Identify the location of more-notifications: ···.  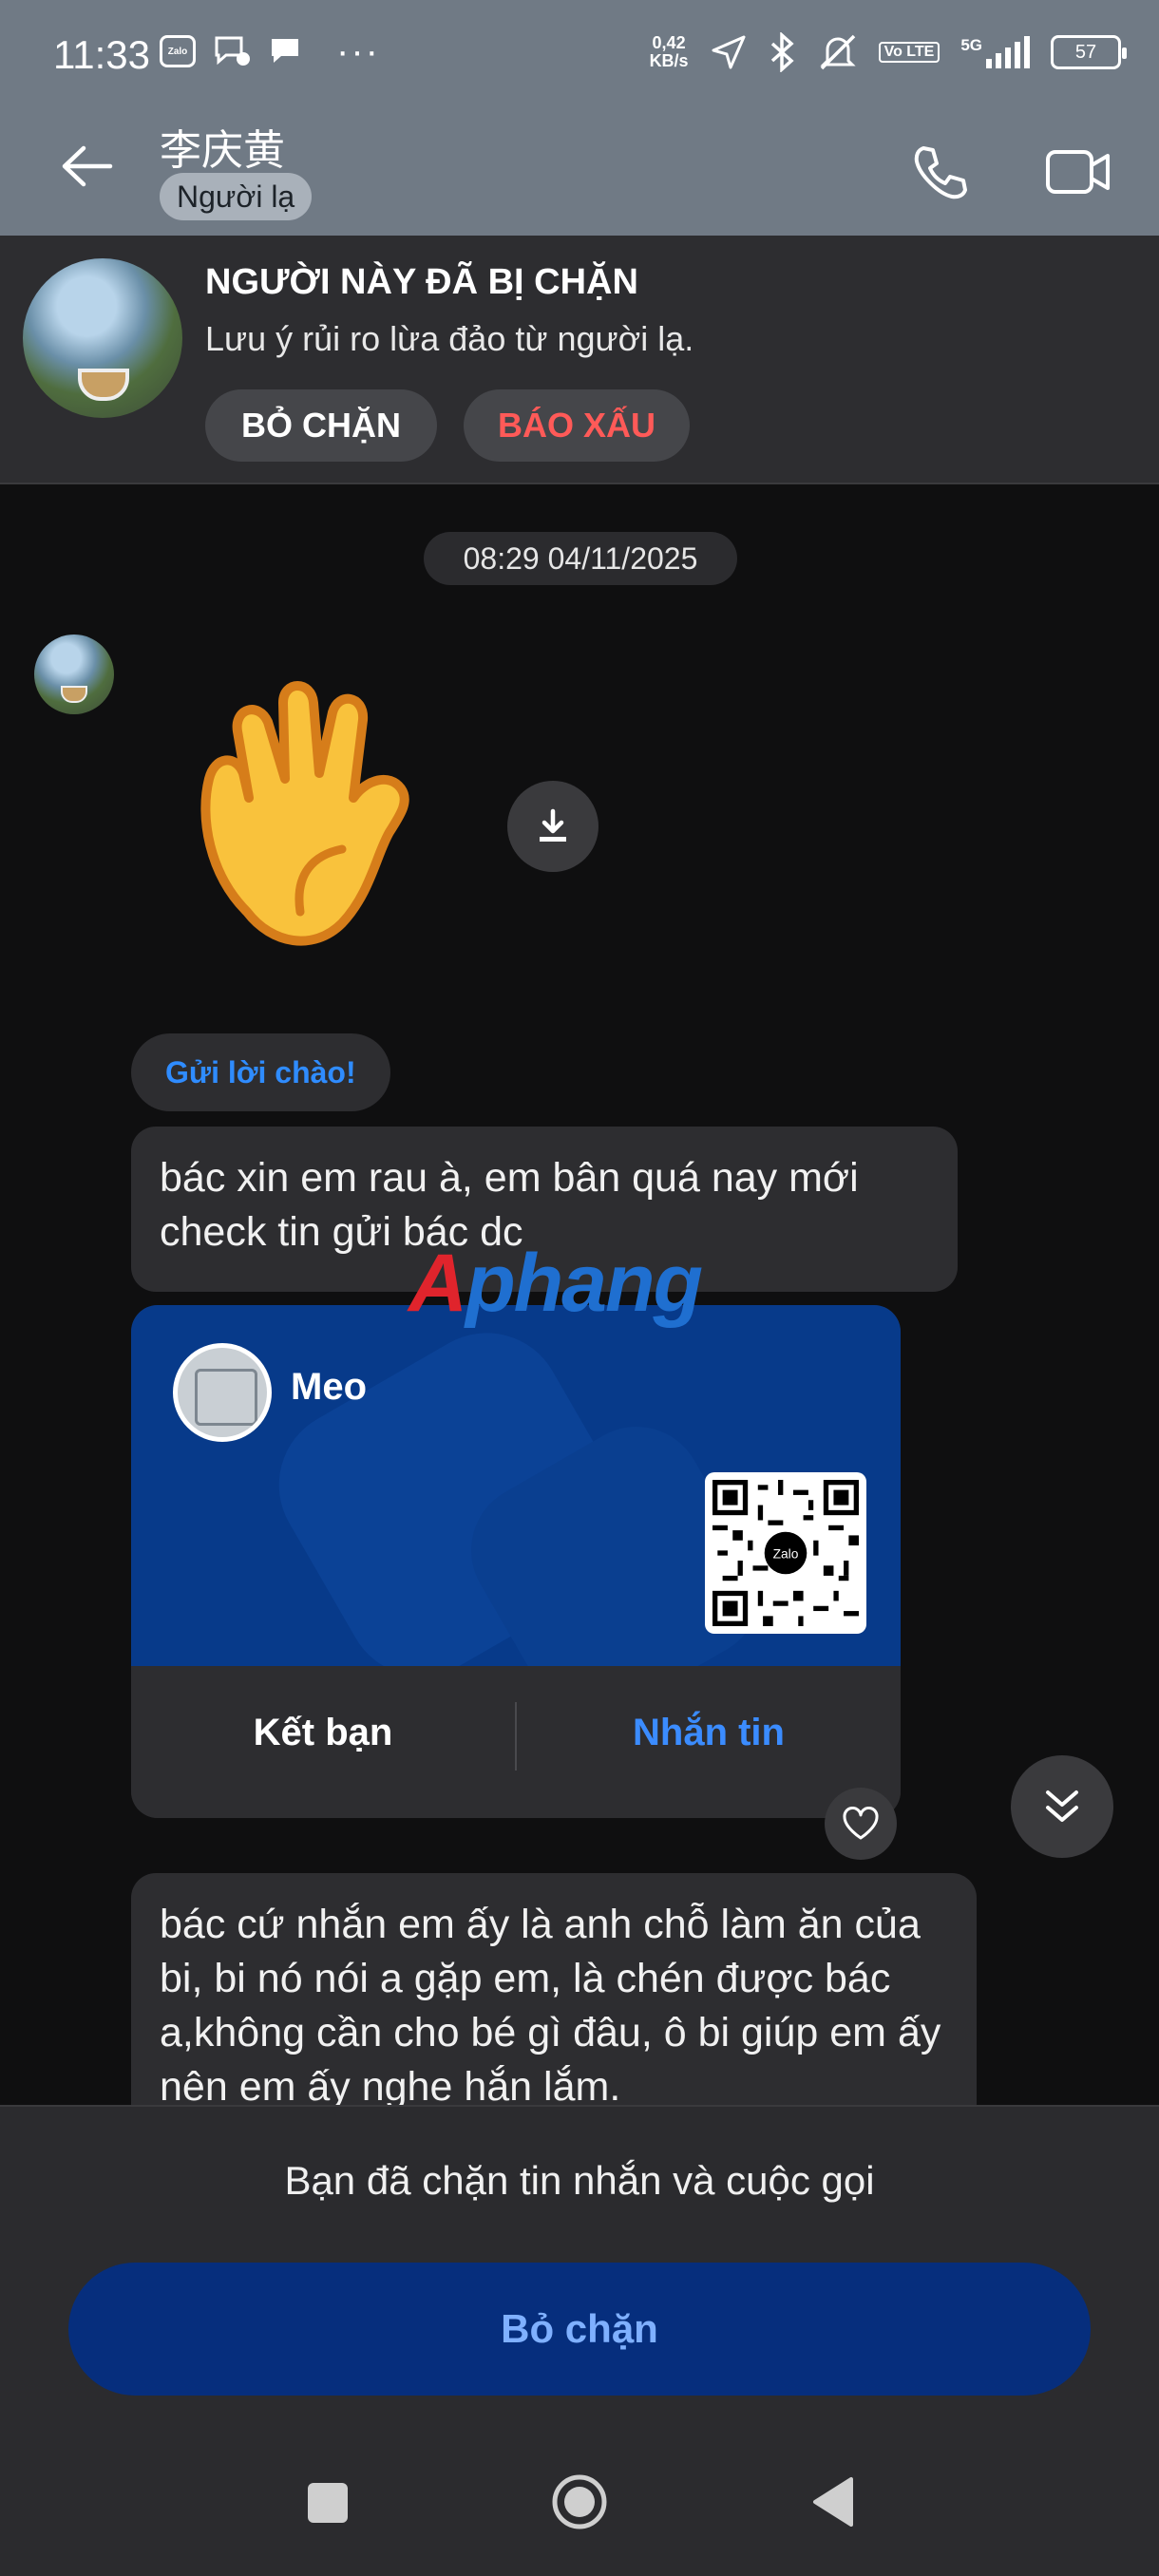
(358, 51).